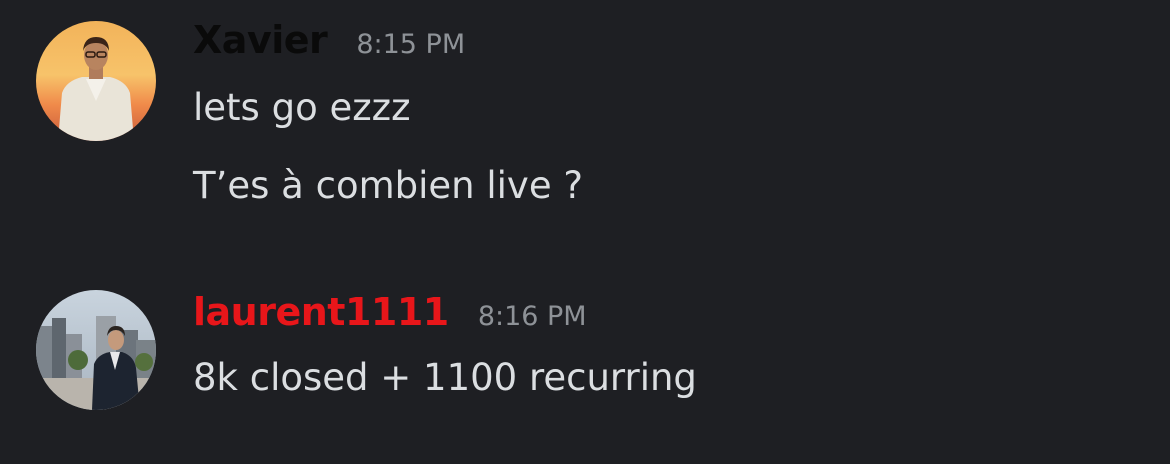  What do you see at coordinates (302, 107) in the screenshot?
I see `message-text: lets go ezzz` at bounding box center [302, 107].